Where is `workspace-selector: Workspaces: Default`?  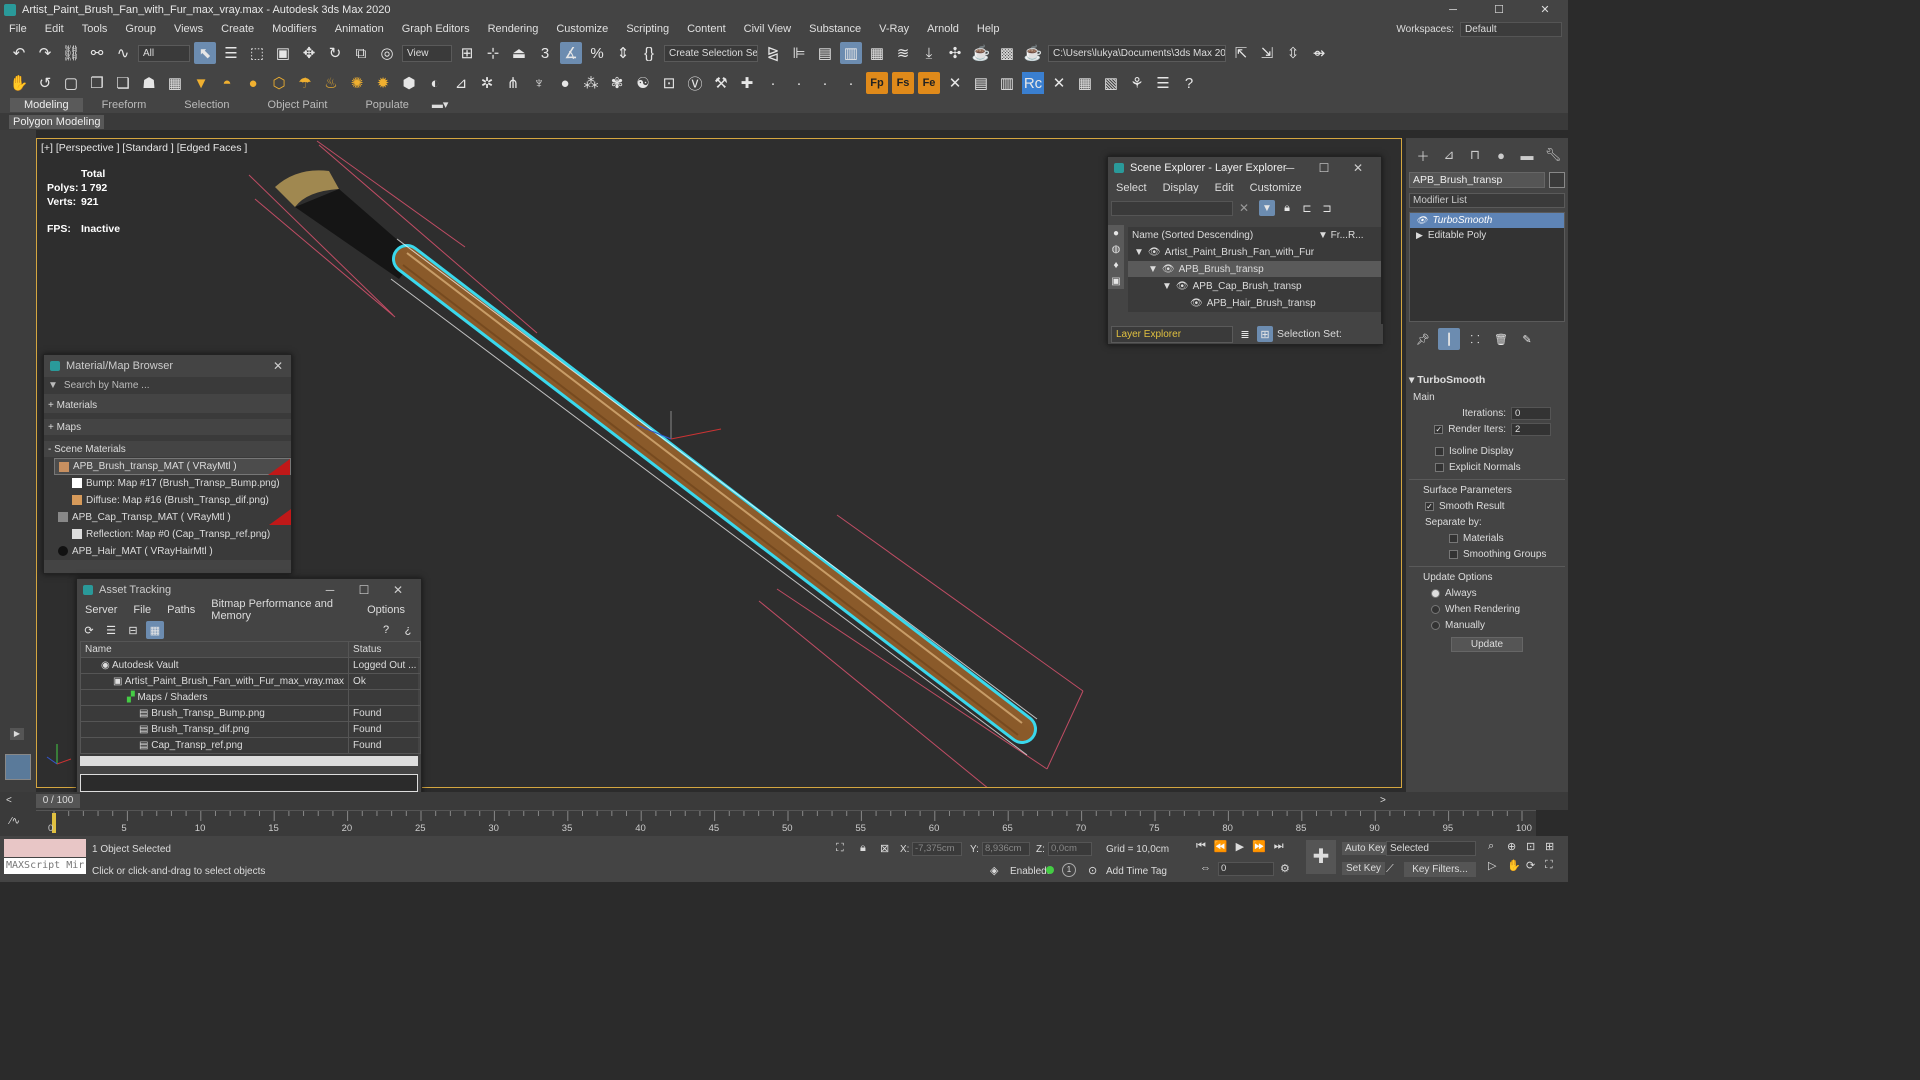
workspace-selector: Workspaces: Default is located at coordinates (1479, 29).